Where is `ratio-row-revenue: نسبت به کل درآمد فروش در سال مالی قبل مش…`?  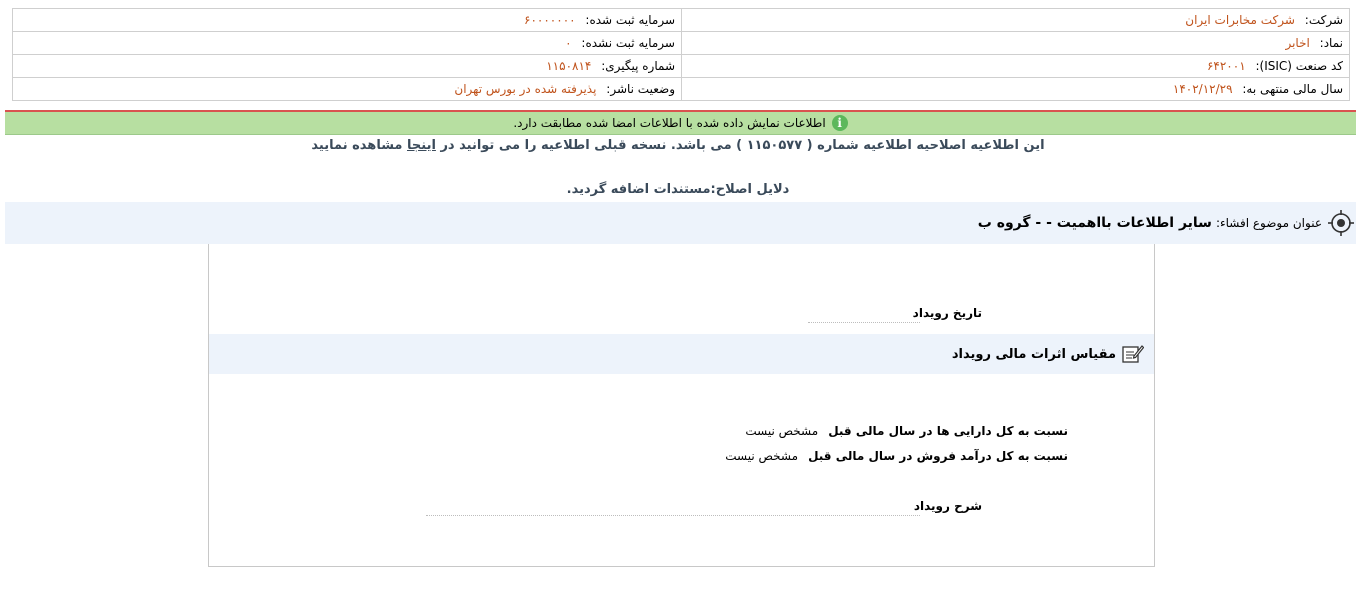
ratio-row-revenue: نسبت به کل درآمد فروش در سال مالی قبل مش… is located at coordinates (896, 456).